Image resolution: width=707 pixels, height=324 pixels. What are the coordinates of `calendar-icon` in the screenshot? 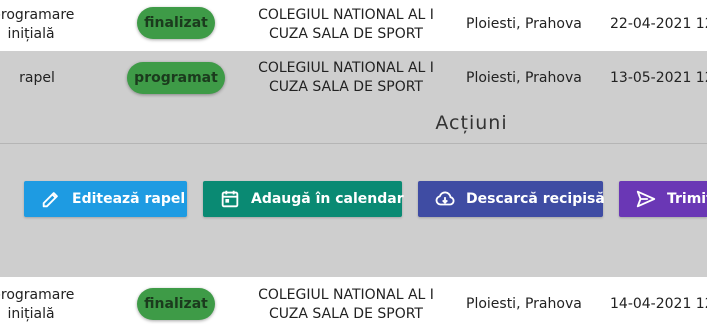 It's located at (230, 199).